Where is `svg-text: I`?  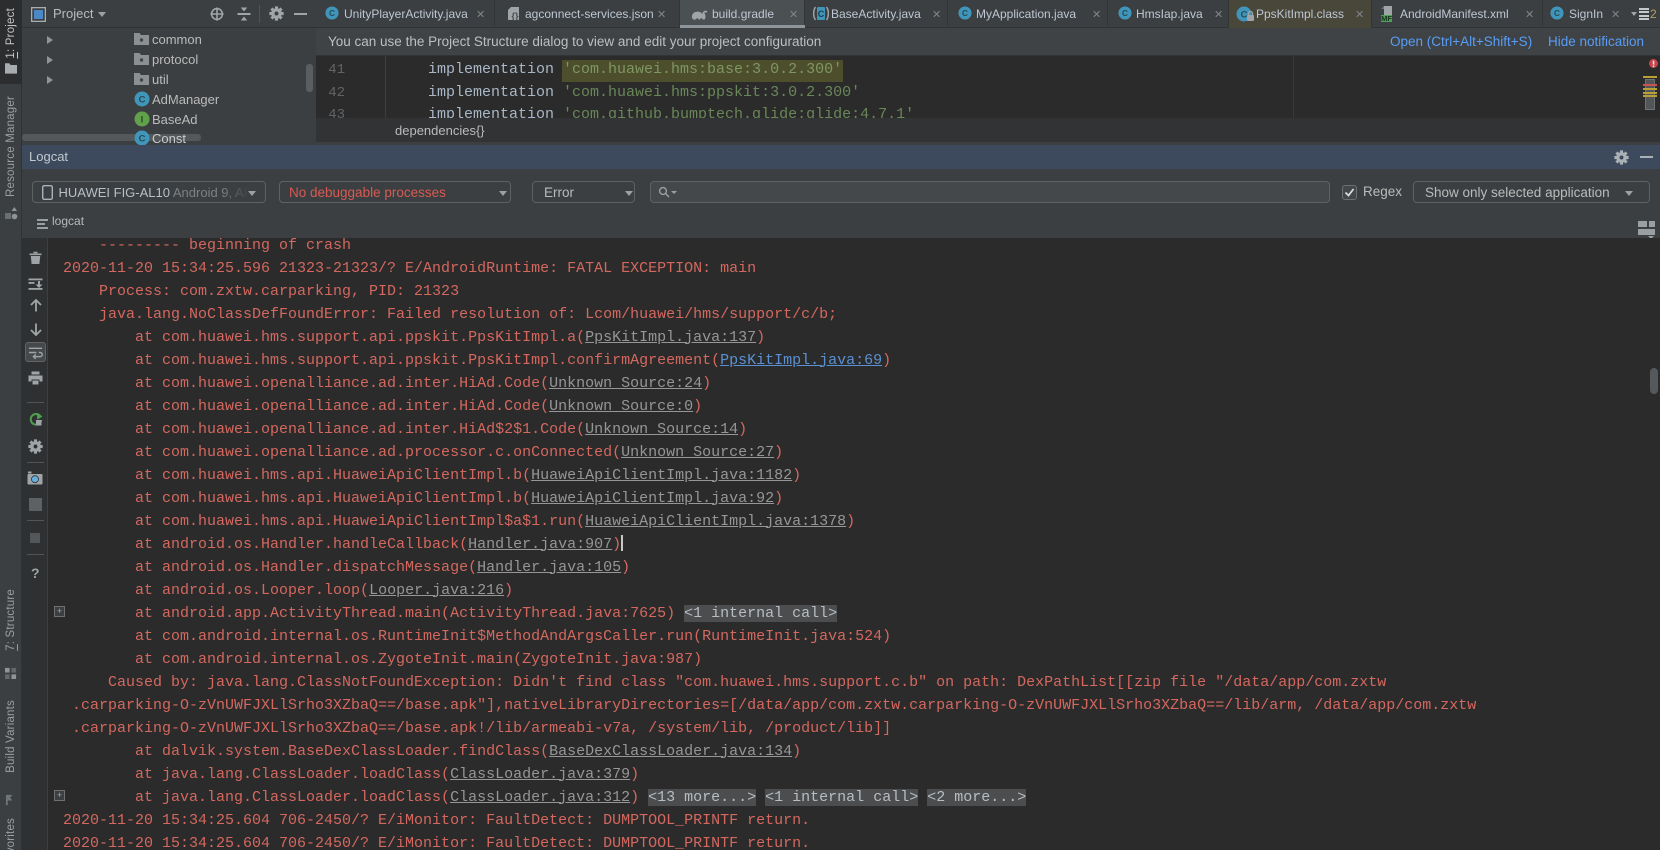
svg-text: I is located at coordinates (142, 120).